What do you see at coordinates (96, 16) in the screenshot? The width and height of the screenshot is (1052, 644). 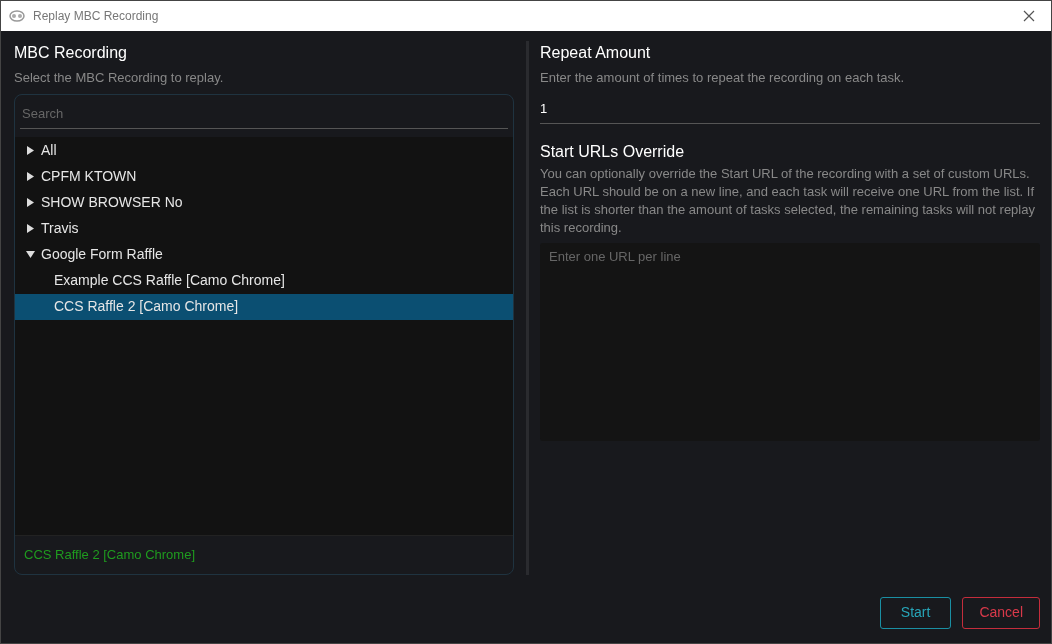 I see `window-title: Replay MBC Recording` at bounding box center [96, 16].